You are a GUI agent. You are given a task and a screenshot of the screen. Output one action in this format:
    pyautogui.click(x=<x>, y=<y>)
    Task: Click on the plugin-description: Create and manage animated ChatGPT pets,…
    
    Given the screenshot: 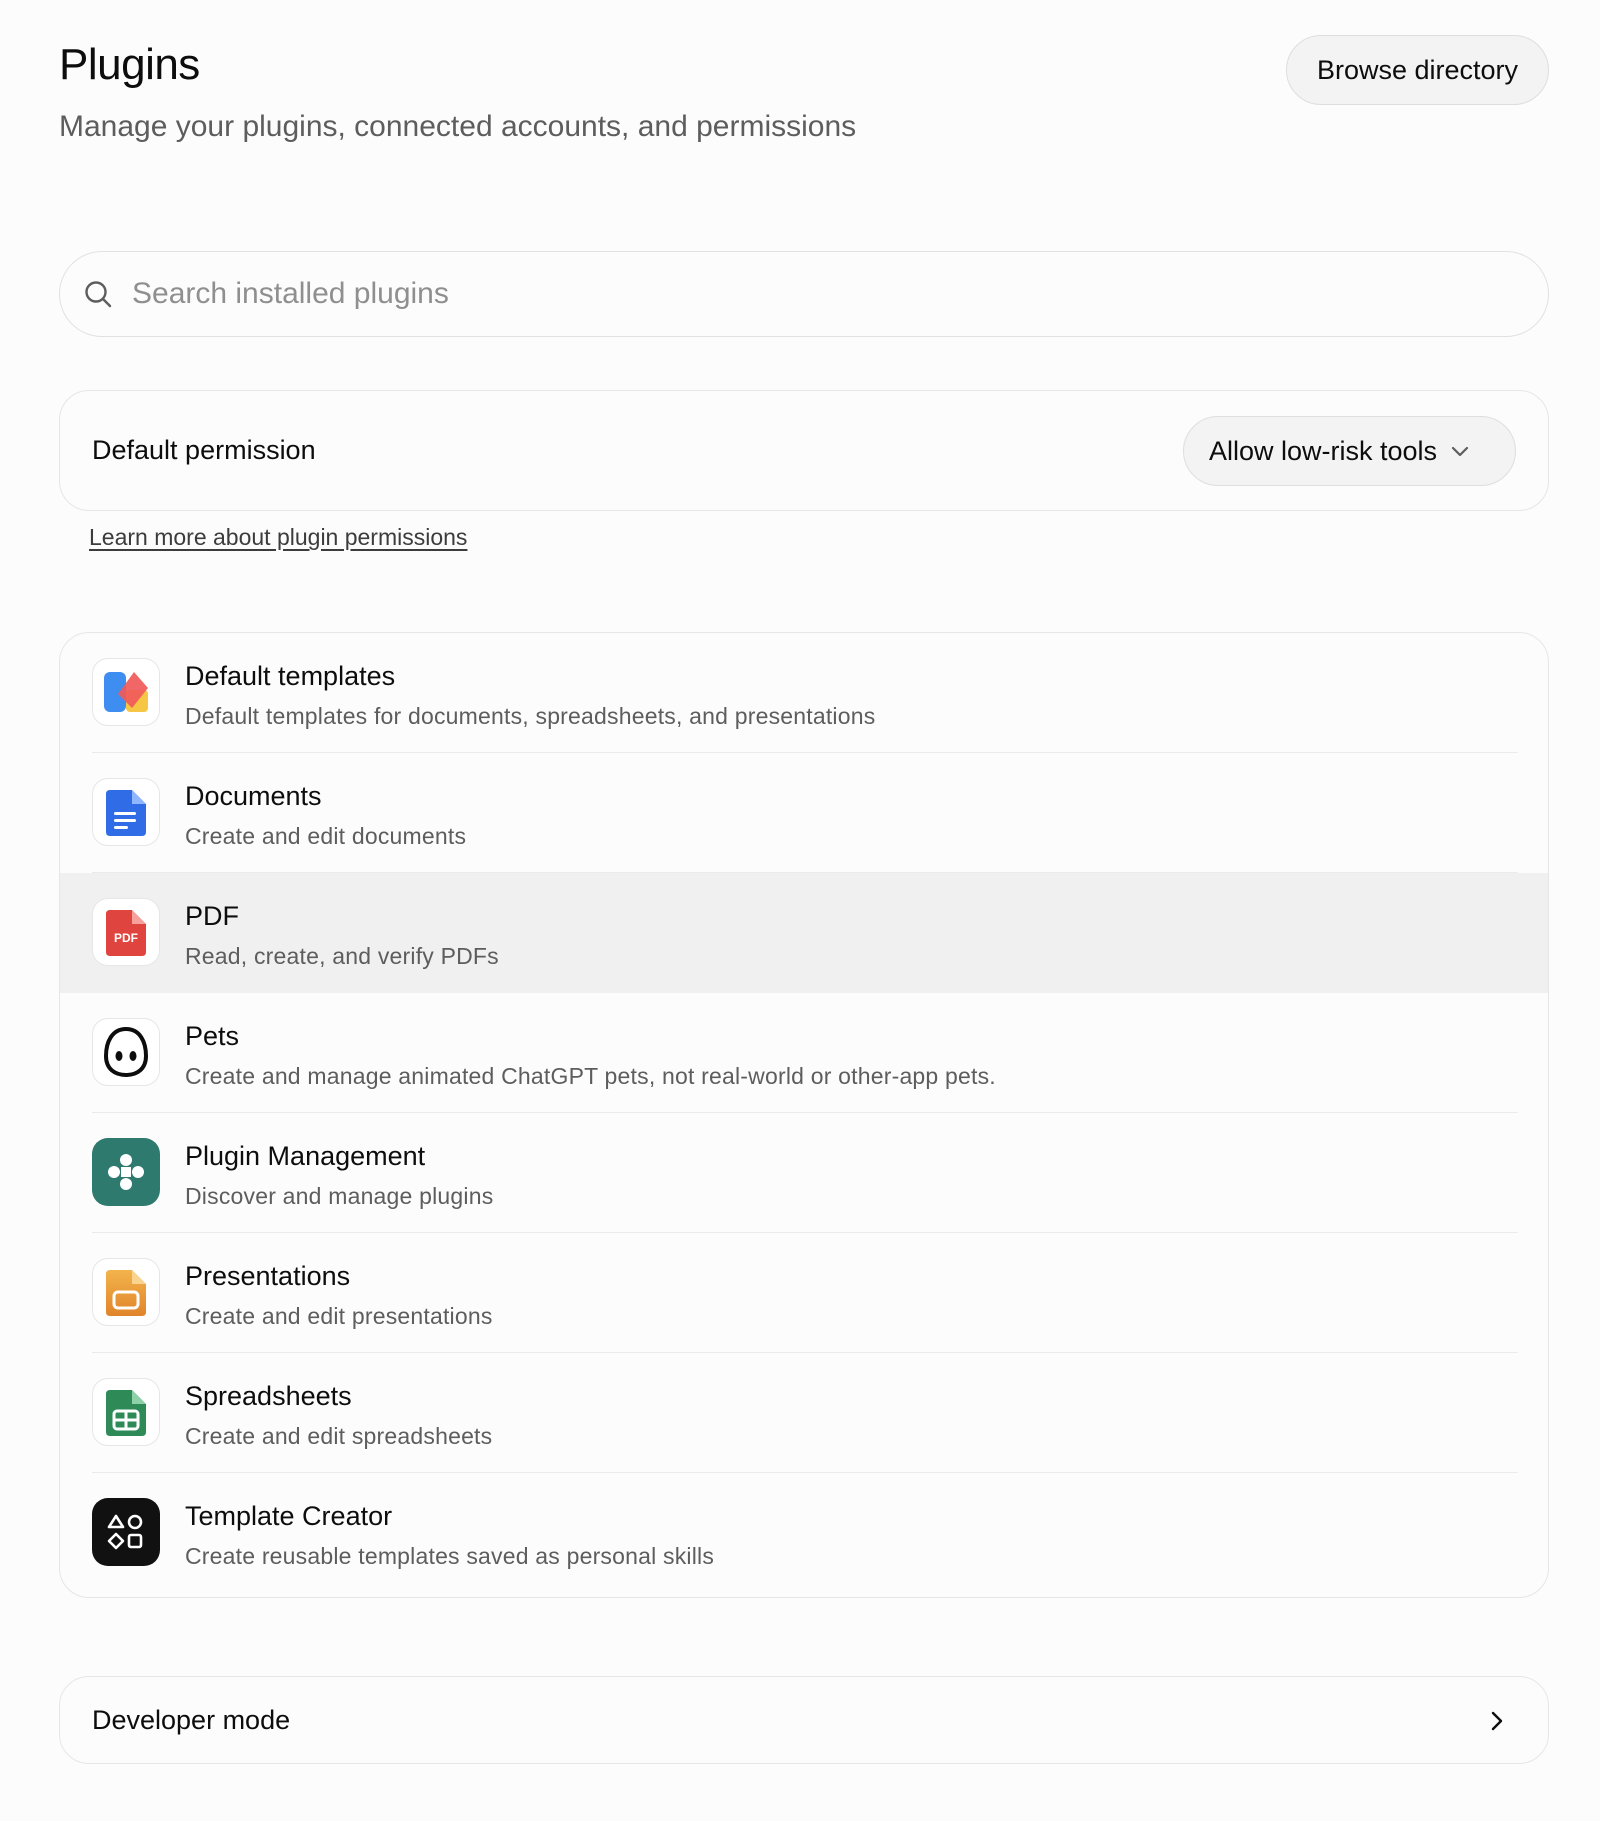 What is the action you would take?
    pyautogui.click(x=590, y=1076)
    